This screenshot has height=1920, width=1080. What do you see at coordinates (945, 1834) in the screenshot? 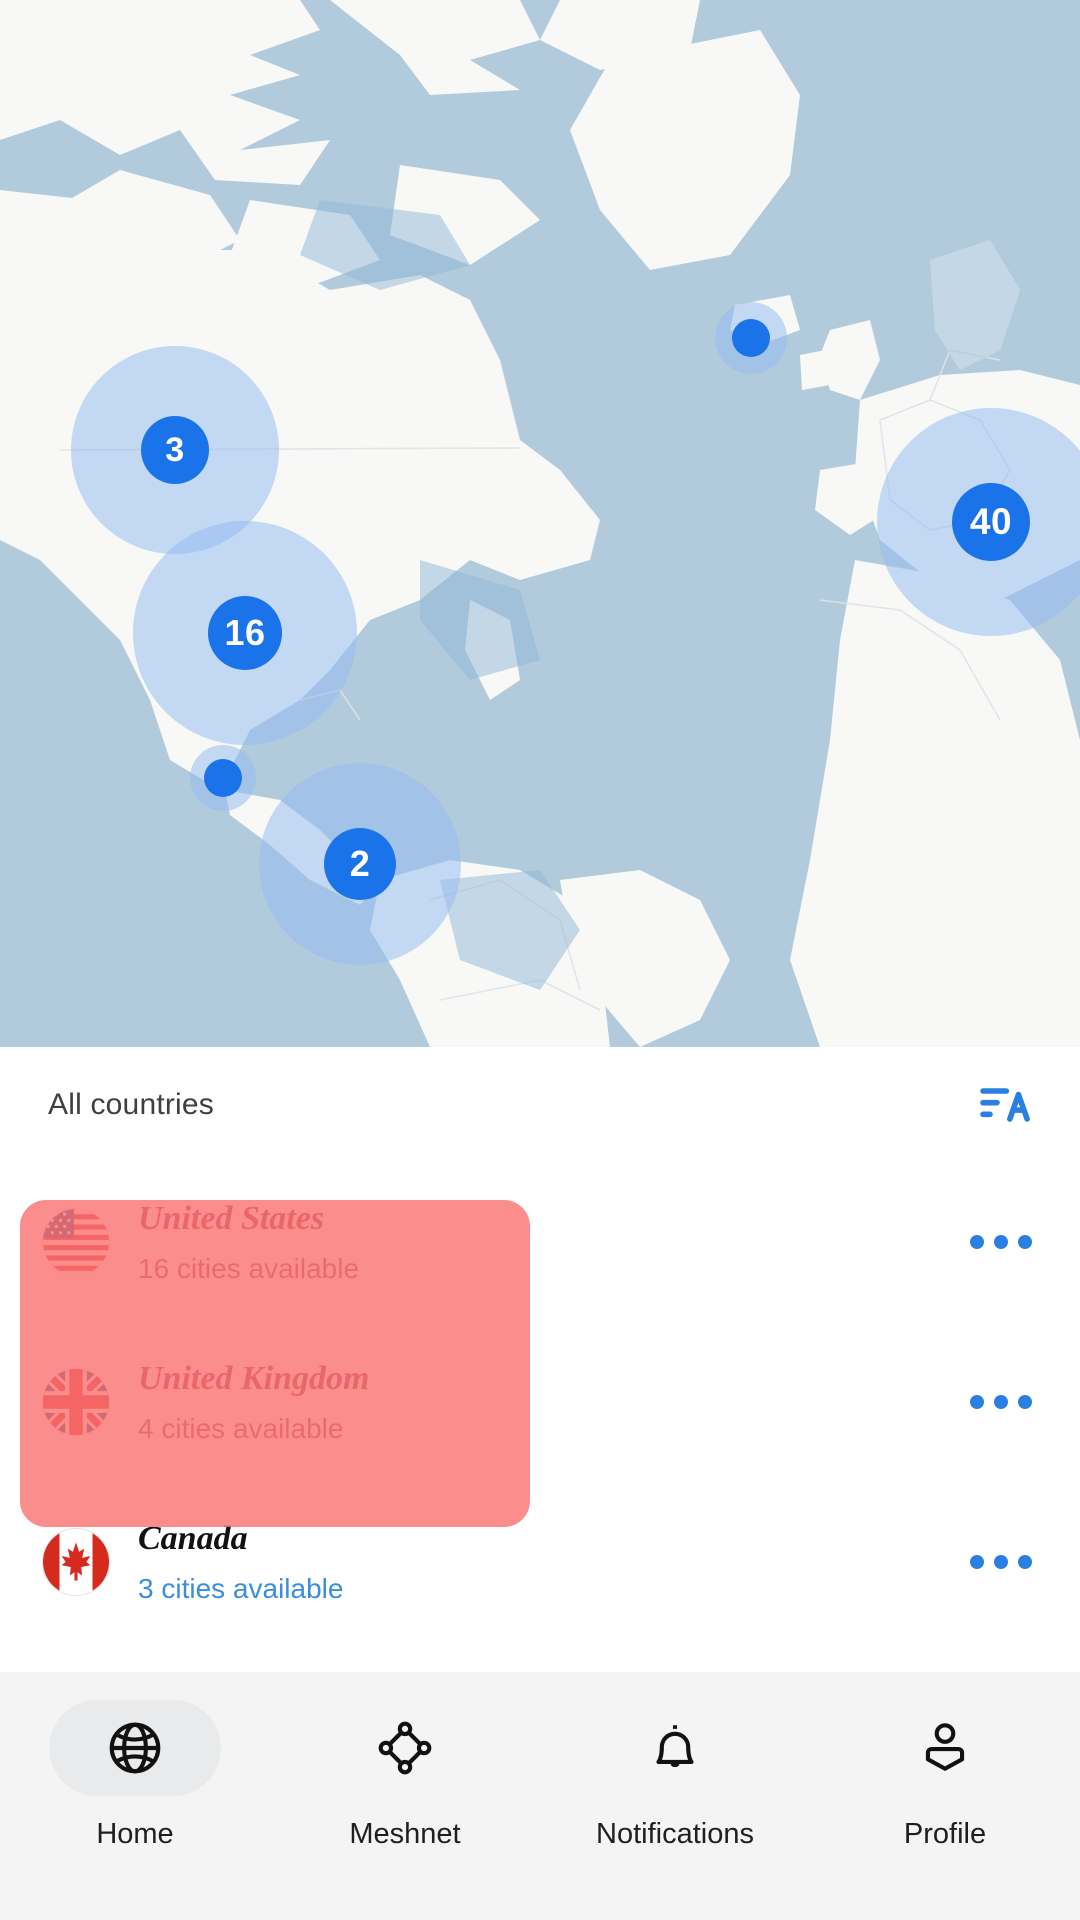
I see `nav-label-profile: Profile` at bounding box center [945, 1834].